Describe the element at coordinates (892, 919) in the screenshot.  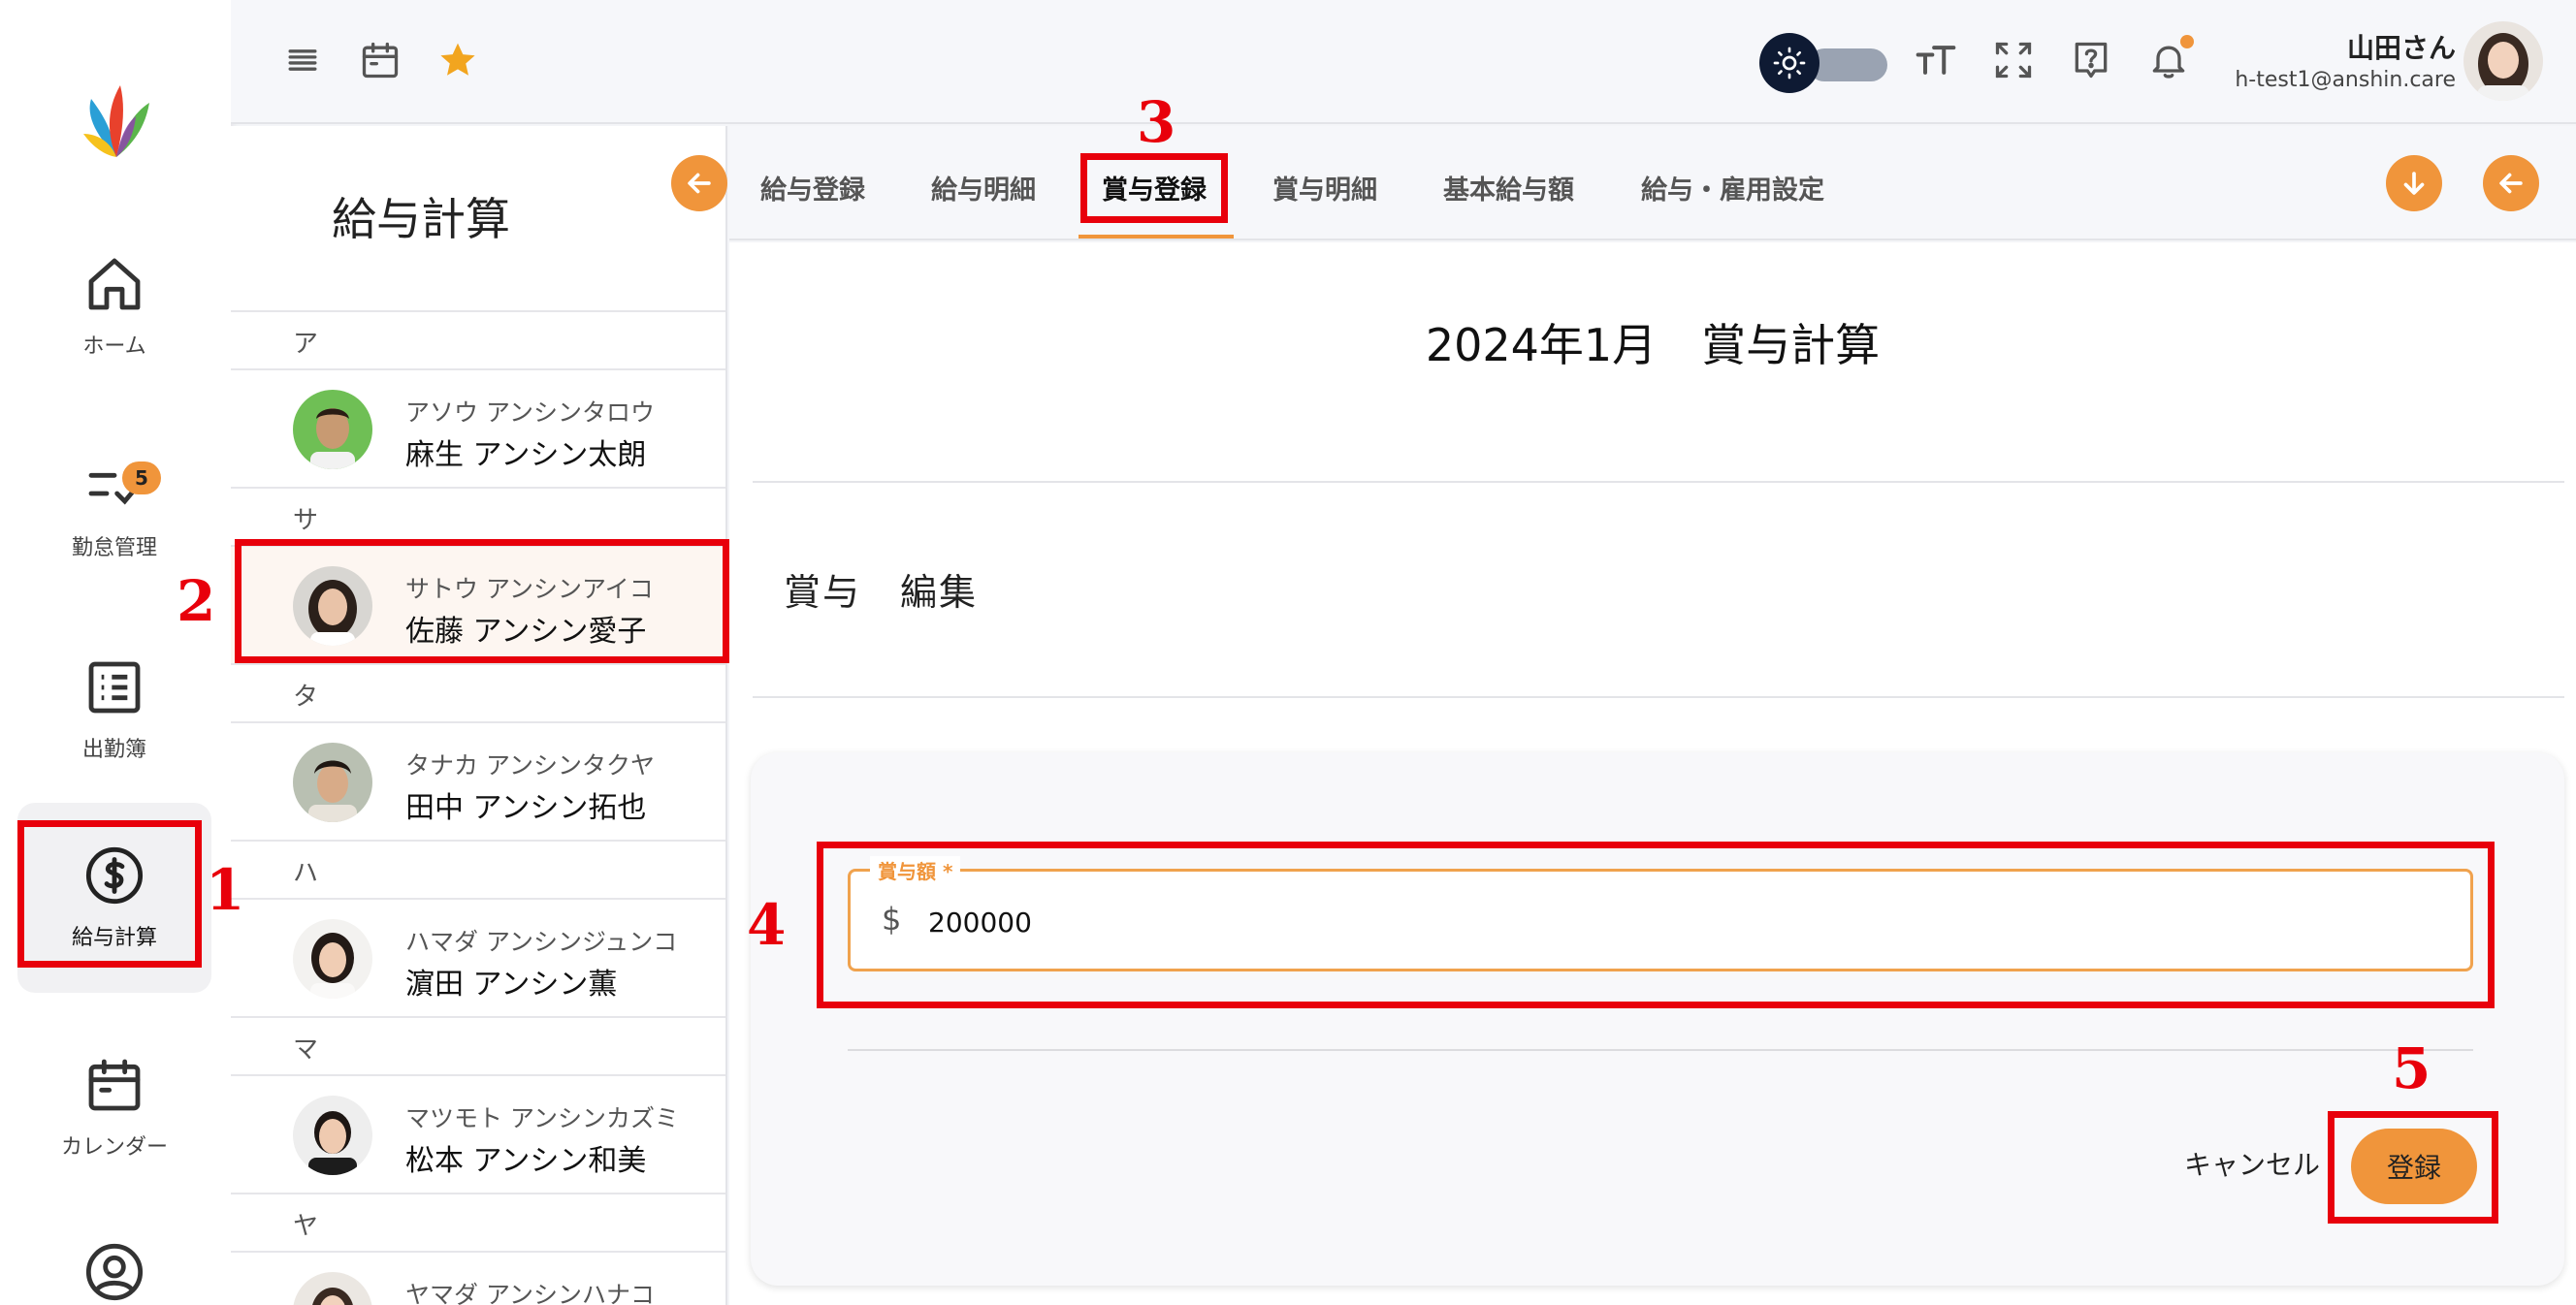
I see `currency-prefix: $` at that location.